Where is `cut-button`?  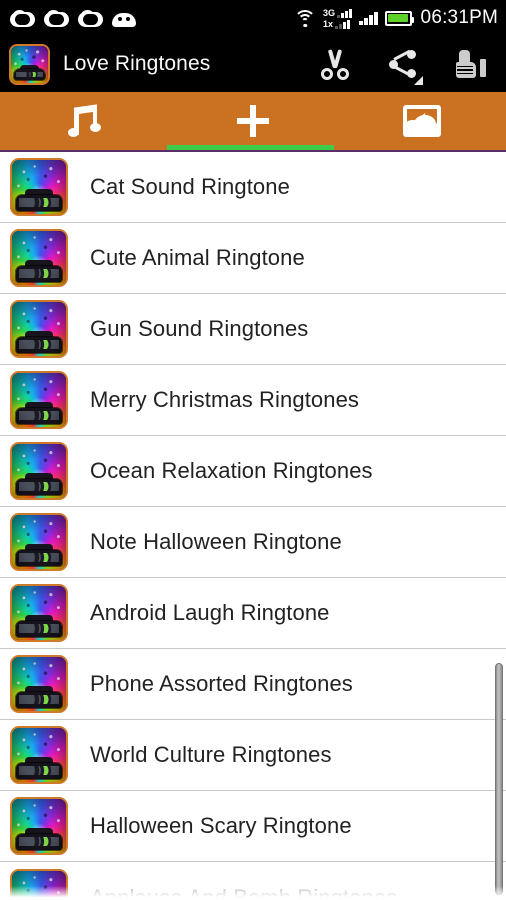
cut-button is located at coordinates (335, 64).